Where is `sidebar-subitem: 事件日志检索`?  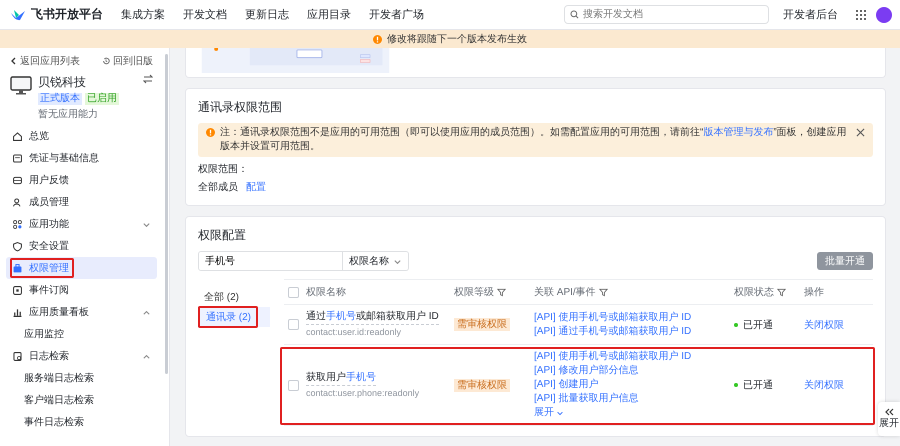
sidebar-subitem: 事件日志检索 is located at coordinates (81, 422).